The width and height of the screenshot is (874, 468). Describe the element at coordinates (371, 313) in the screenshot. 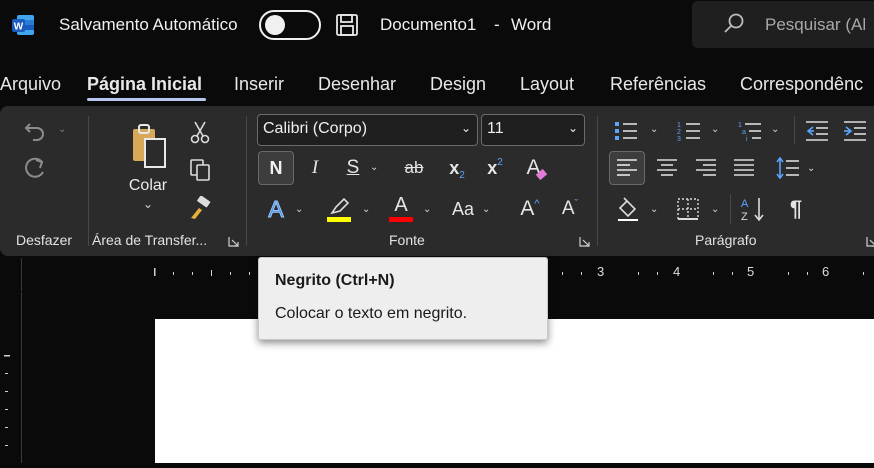

I see `tooltip-description: Colocar o texto em negrito.` at that location.